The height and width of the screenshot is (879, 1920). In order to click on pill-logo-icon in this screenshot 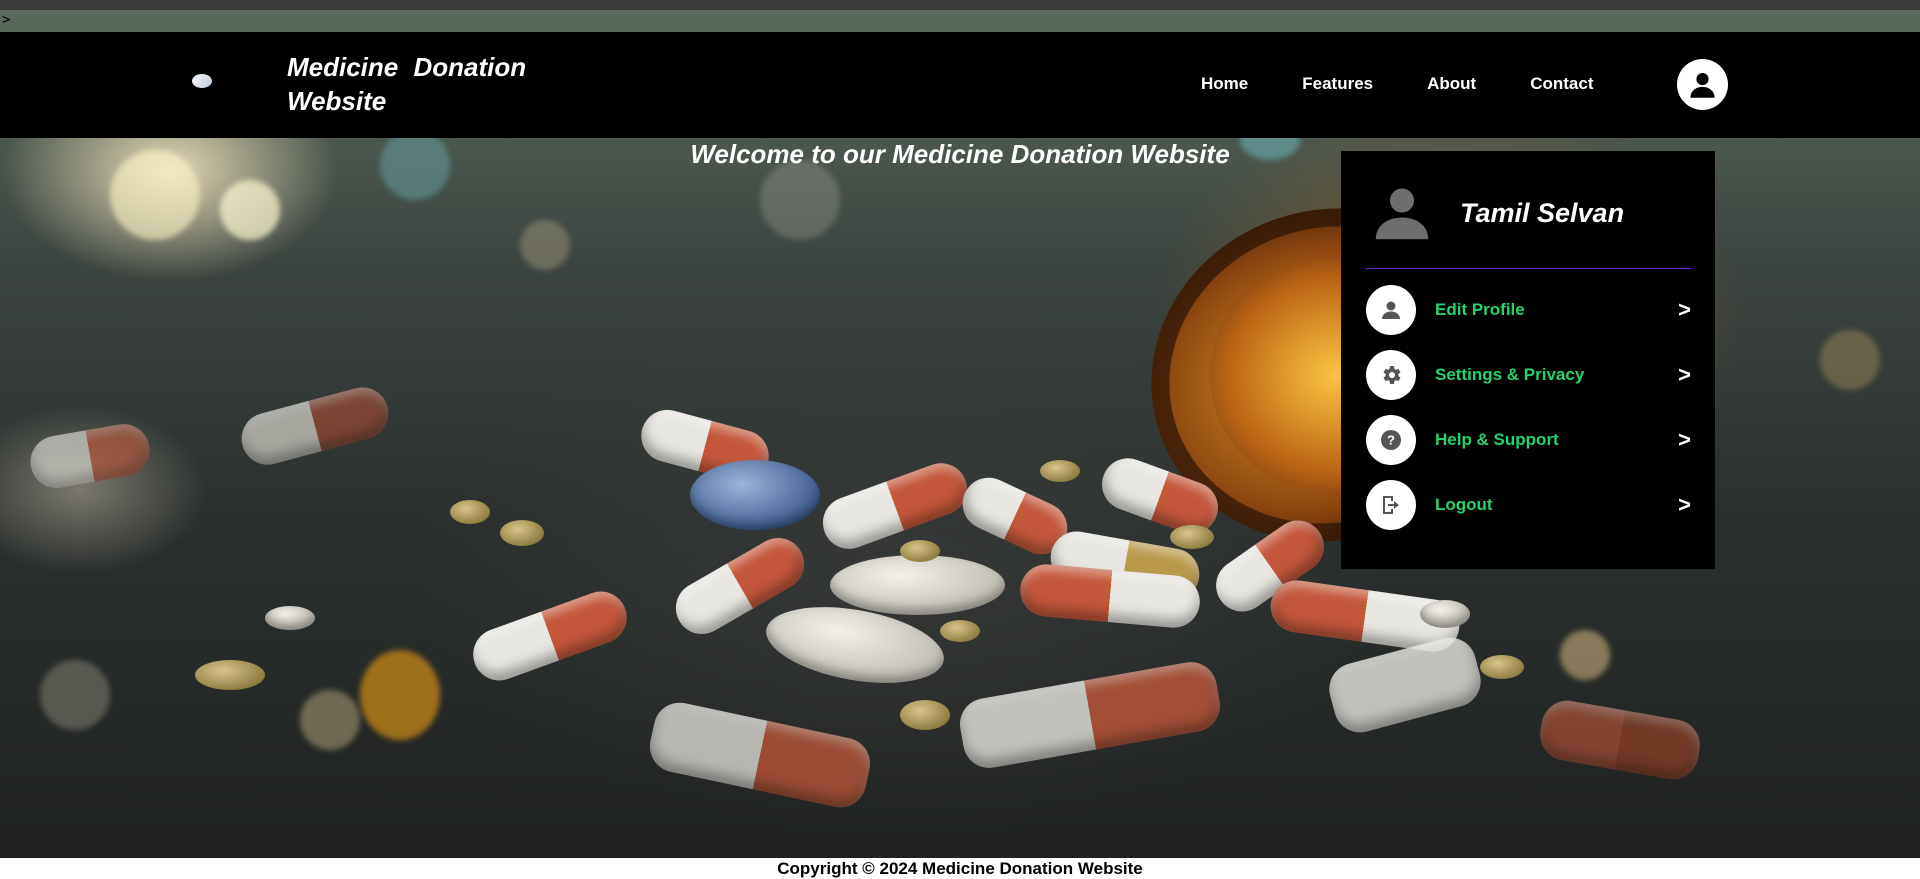, I will do `click(202, 81)`.